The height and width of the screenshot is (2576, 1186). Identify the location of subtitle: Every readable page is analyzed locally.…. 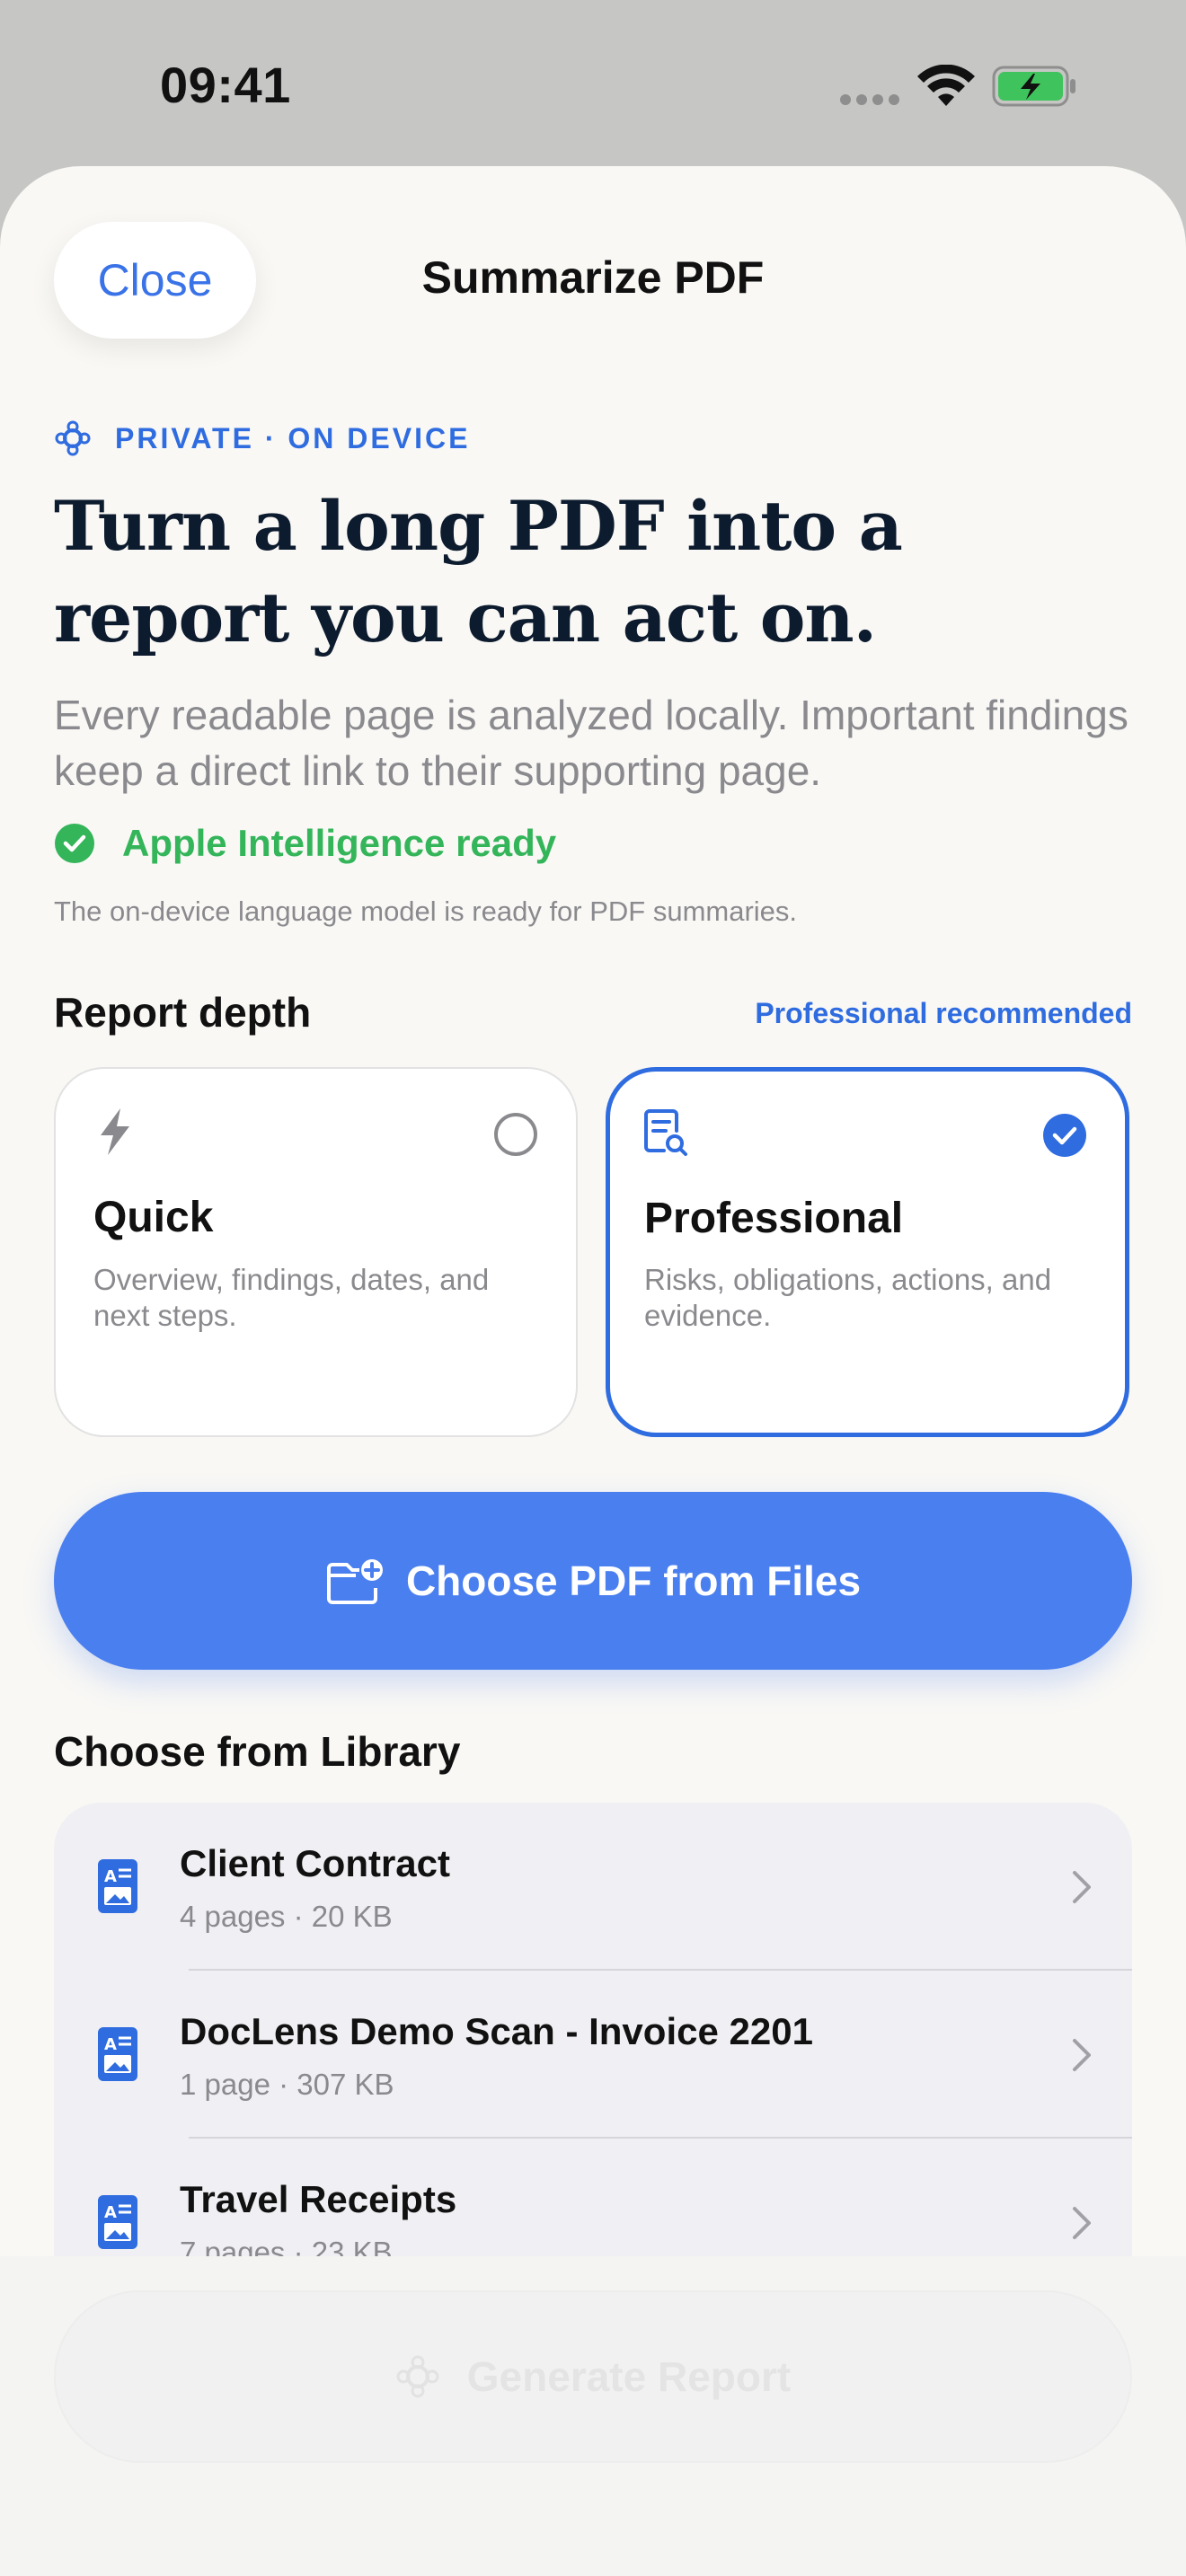
(591, 743).